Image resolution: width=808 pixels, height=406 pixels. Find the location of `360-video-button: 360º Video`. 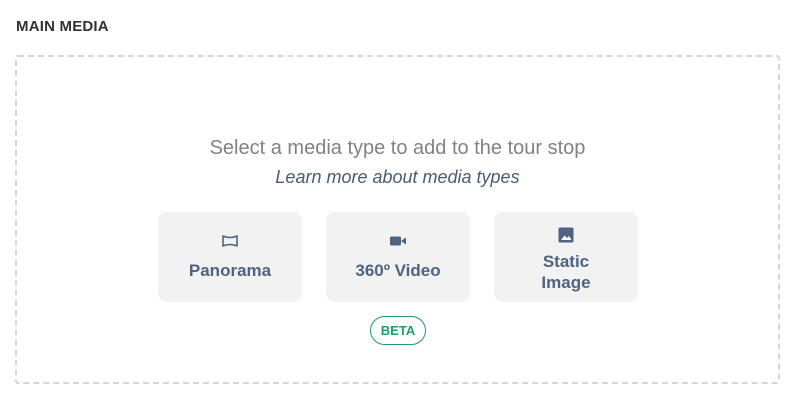

360-video-button: 360º Video is located at coordinates (398, 257).